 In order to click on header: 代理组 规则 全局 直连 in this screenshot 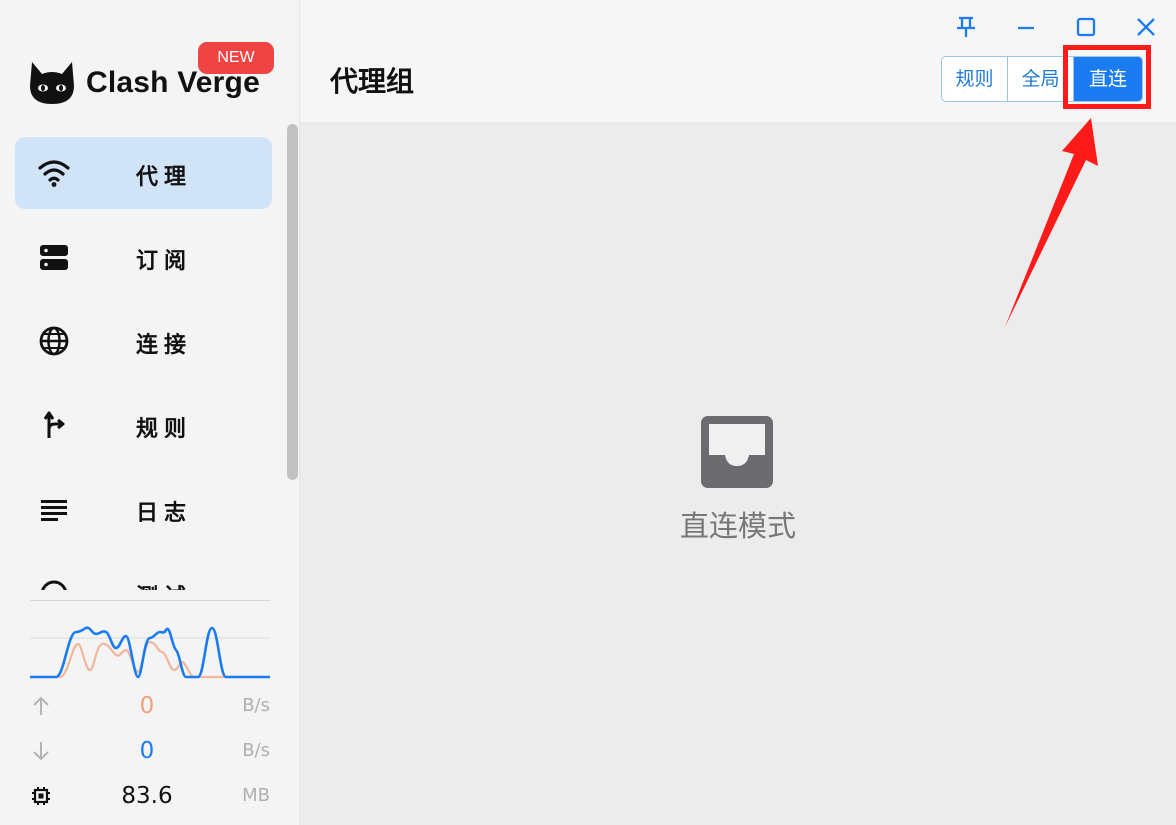, I will do `click(738, 61)`.